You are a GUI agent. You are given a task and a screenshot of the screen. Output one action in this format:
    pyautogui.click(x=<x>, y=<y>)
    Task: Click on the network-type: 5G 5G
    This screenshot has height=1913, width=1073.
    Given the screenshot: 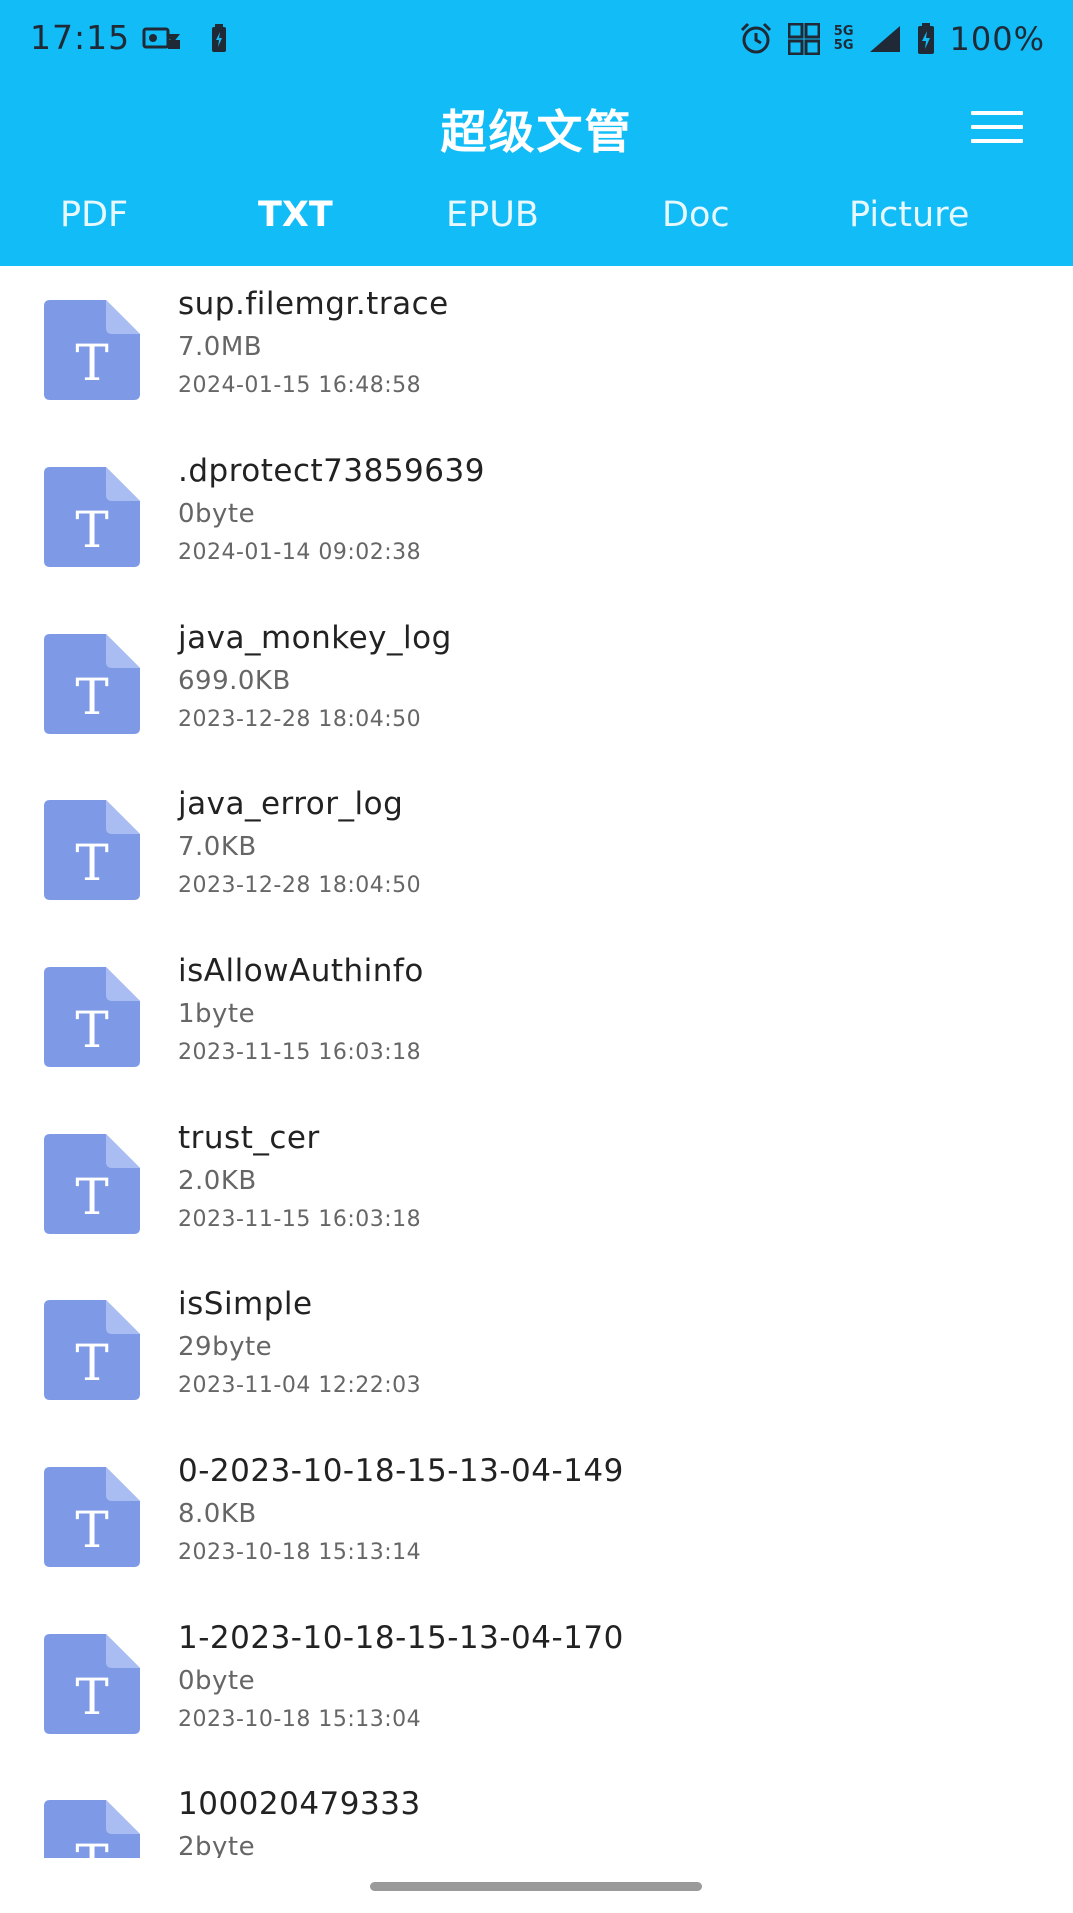 What is the action you would take?
    pyautogui.click(x=844, y=39)
    